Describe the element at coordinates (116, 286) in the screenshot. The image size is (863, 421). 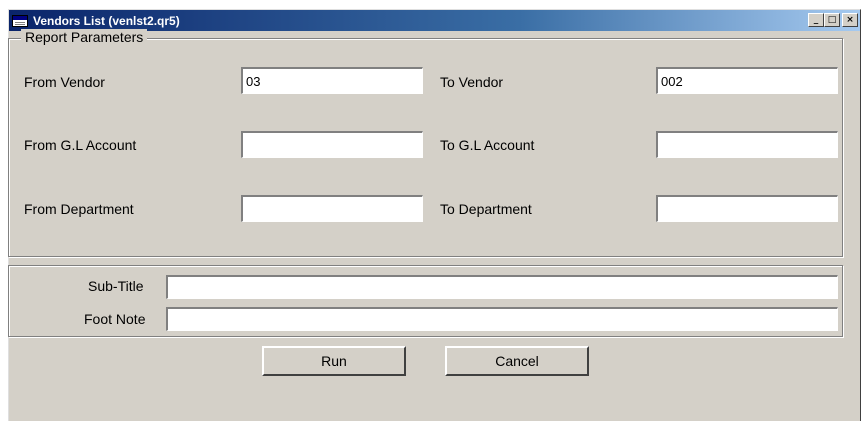
I see `subtitle-label: Sub-Title` at that location.